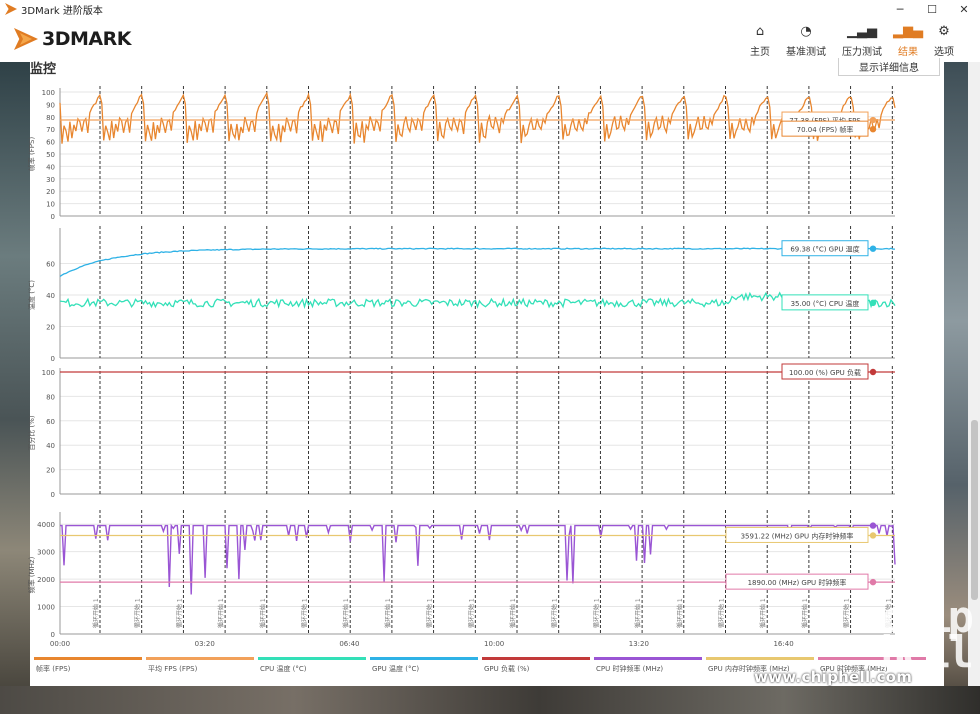 This screenshot has width=980, height=714. What do you see at coordinates (927, 635) in the screenshot?
I see `watermark-logo: chip hell` at bounding box center [927, 635].